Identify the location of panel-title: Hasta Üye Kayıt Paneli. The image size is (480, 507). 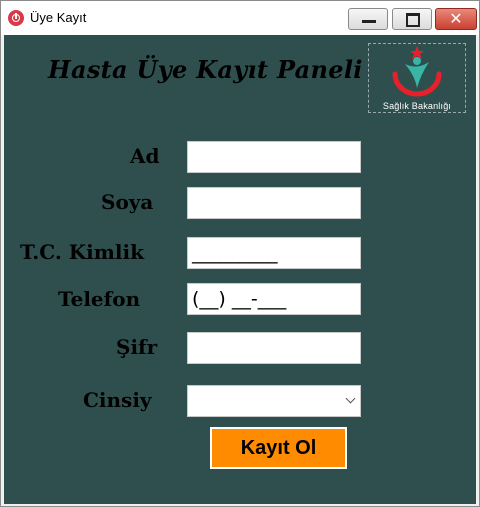
(205, 69).